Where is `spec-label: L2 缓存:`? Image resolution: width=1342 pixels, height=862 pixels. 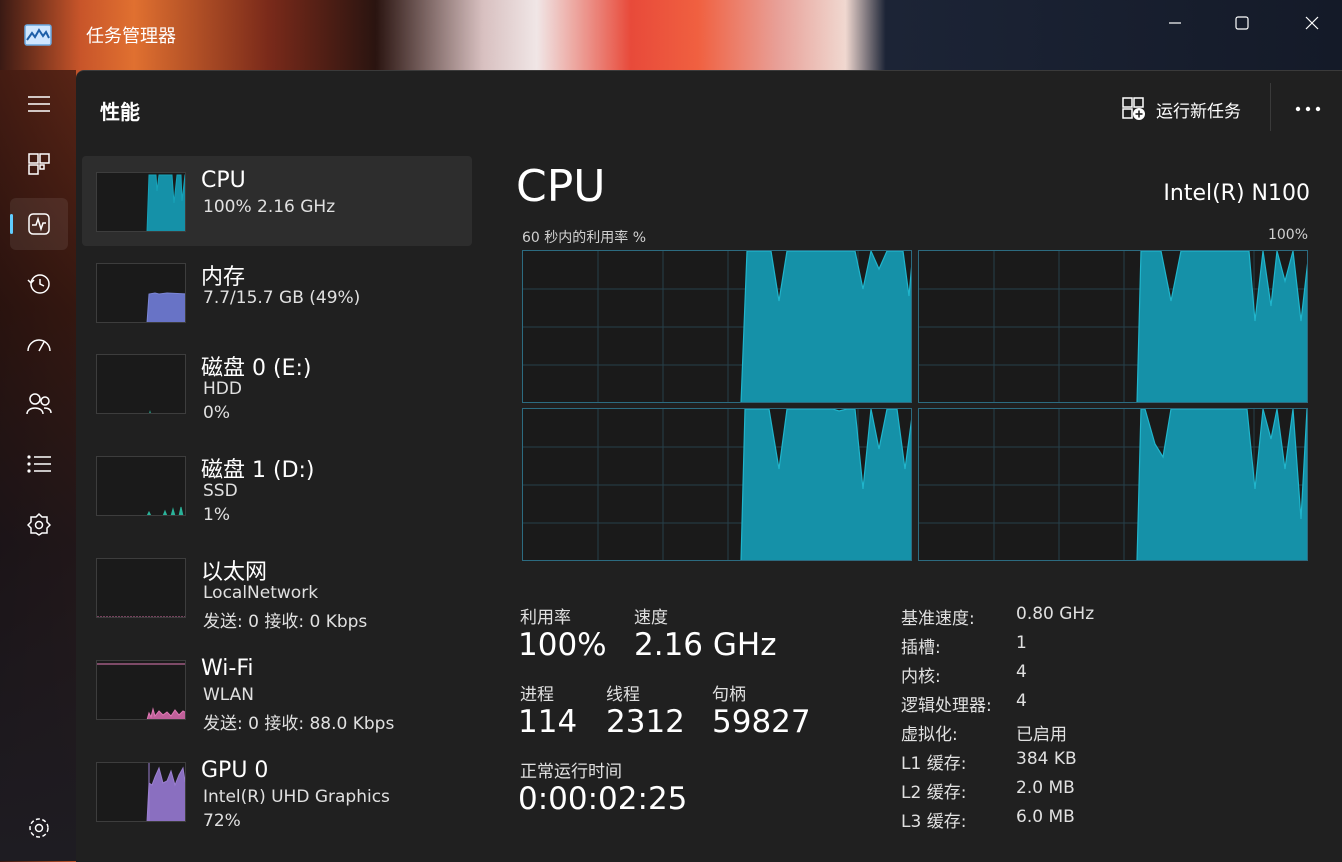 spec-label: L2 缓存: is located at coordinates (934, 793).